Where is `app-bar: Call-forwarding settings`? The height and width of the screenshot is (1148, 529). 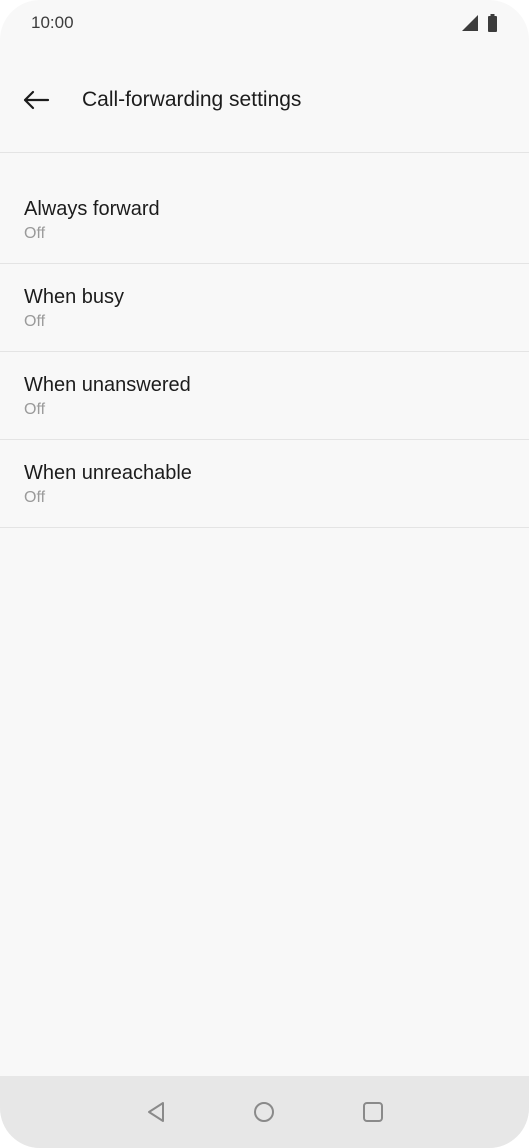
app-bar: Call-forwarding settings is located at coordinates (264, 100).